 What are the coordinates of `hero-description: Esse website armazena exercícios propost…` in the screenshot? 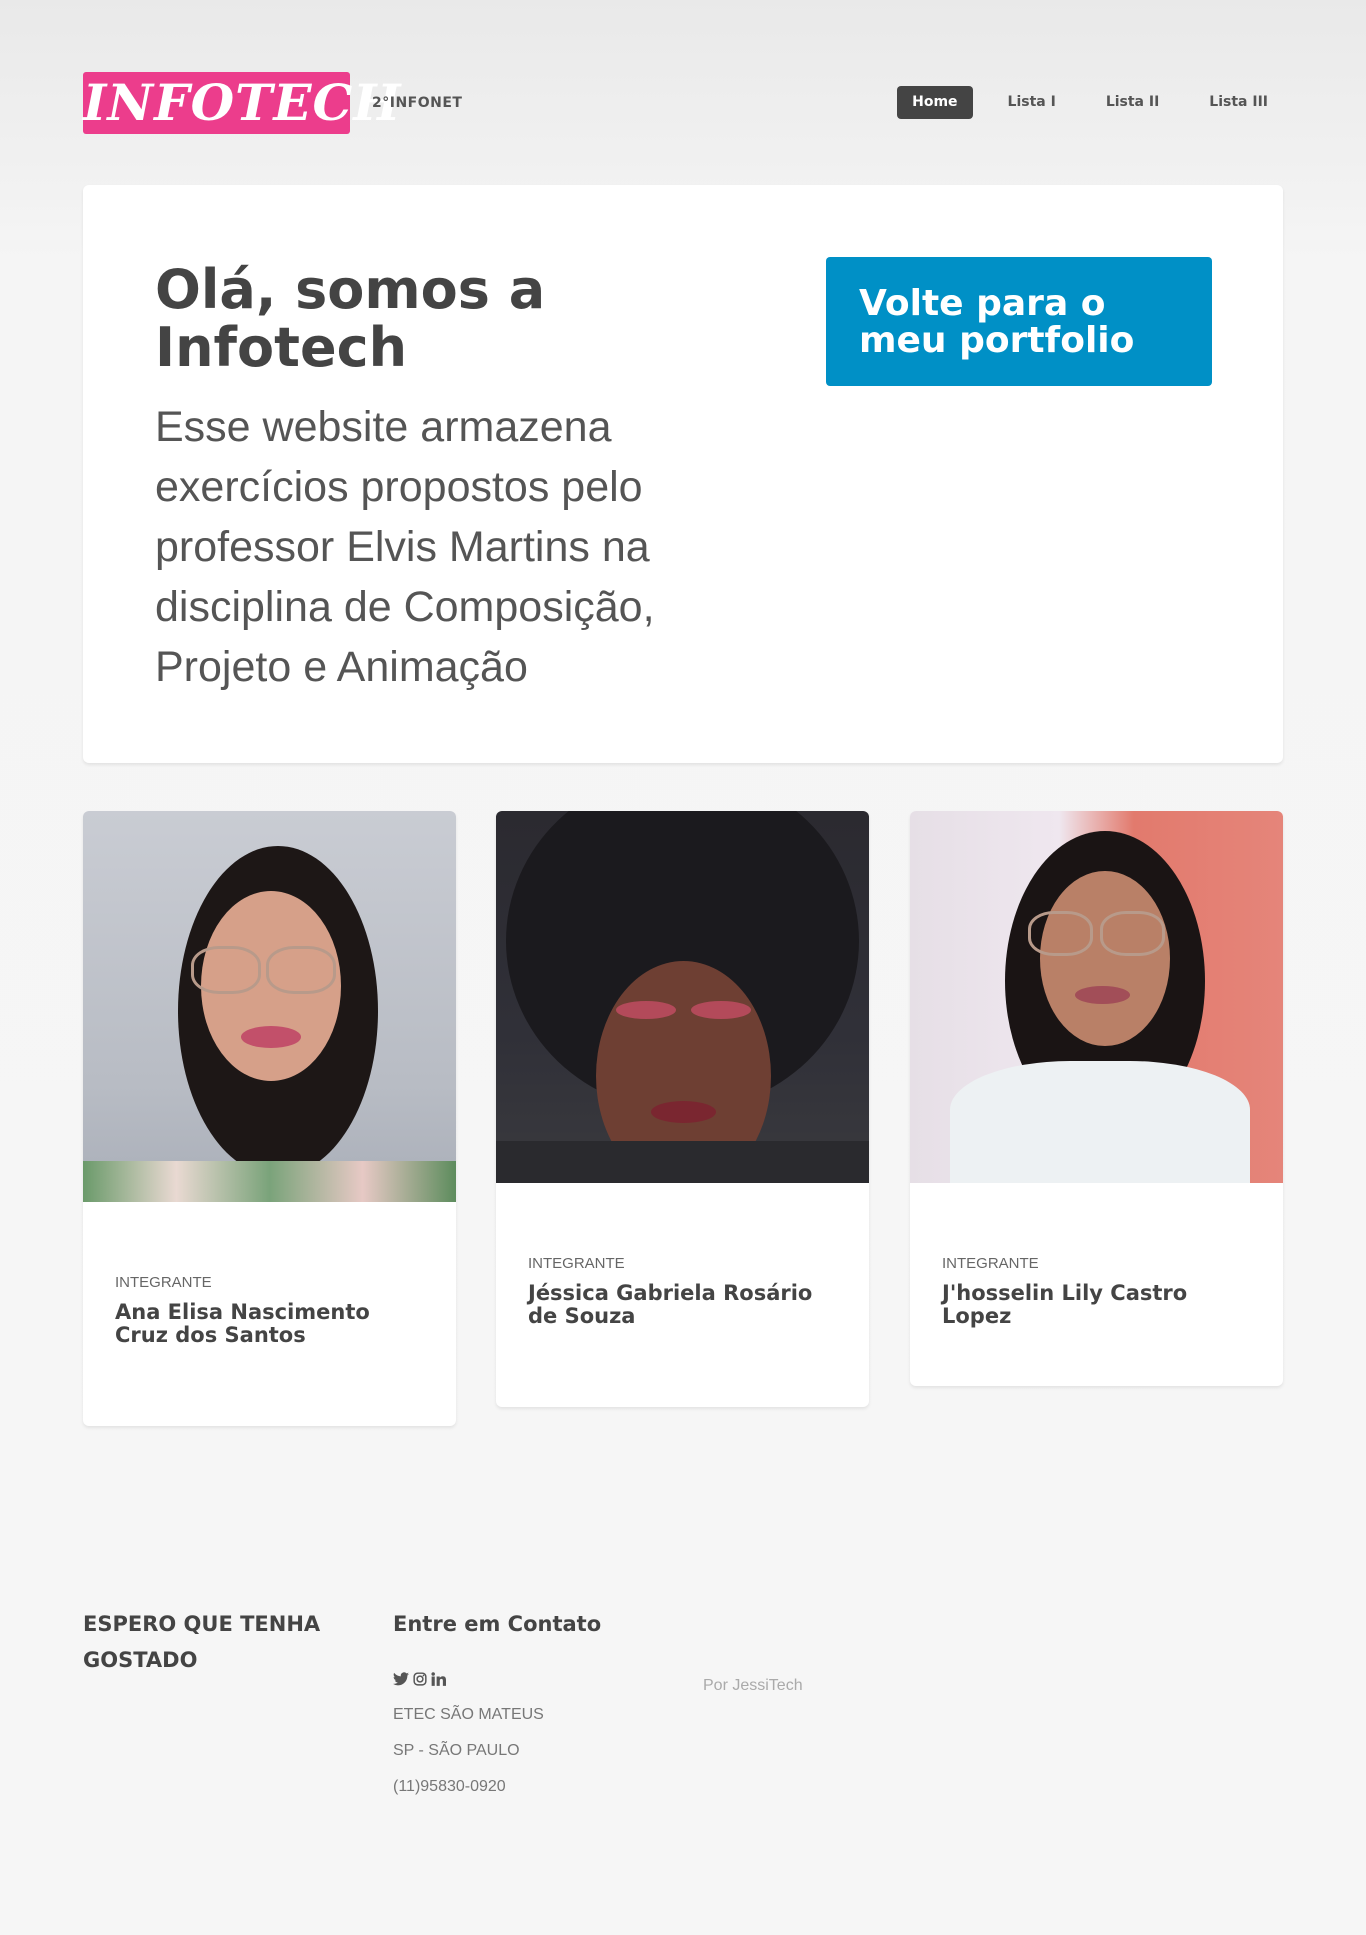 It's located at (405, 547).